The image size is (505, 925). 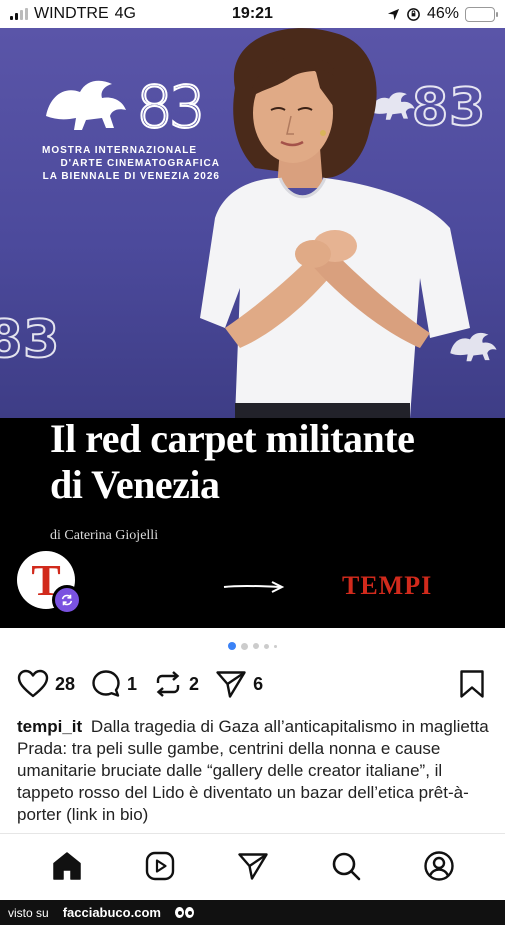 I want to click on logo-line-2: D'ARTE CINEMATOGRAFICA, so click(x=140, y=163).